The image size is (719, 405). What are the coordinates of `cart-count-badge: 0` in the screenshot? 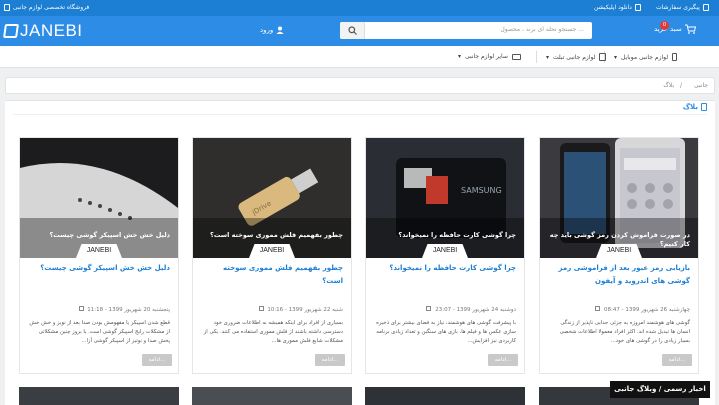 It's located at (664, 25).